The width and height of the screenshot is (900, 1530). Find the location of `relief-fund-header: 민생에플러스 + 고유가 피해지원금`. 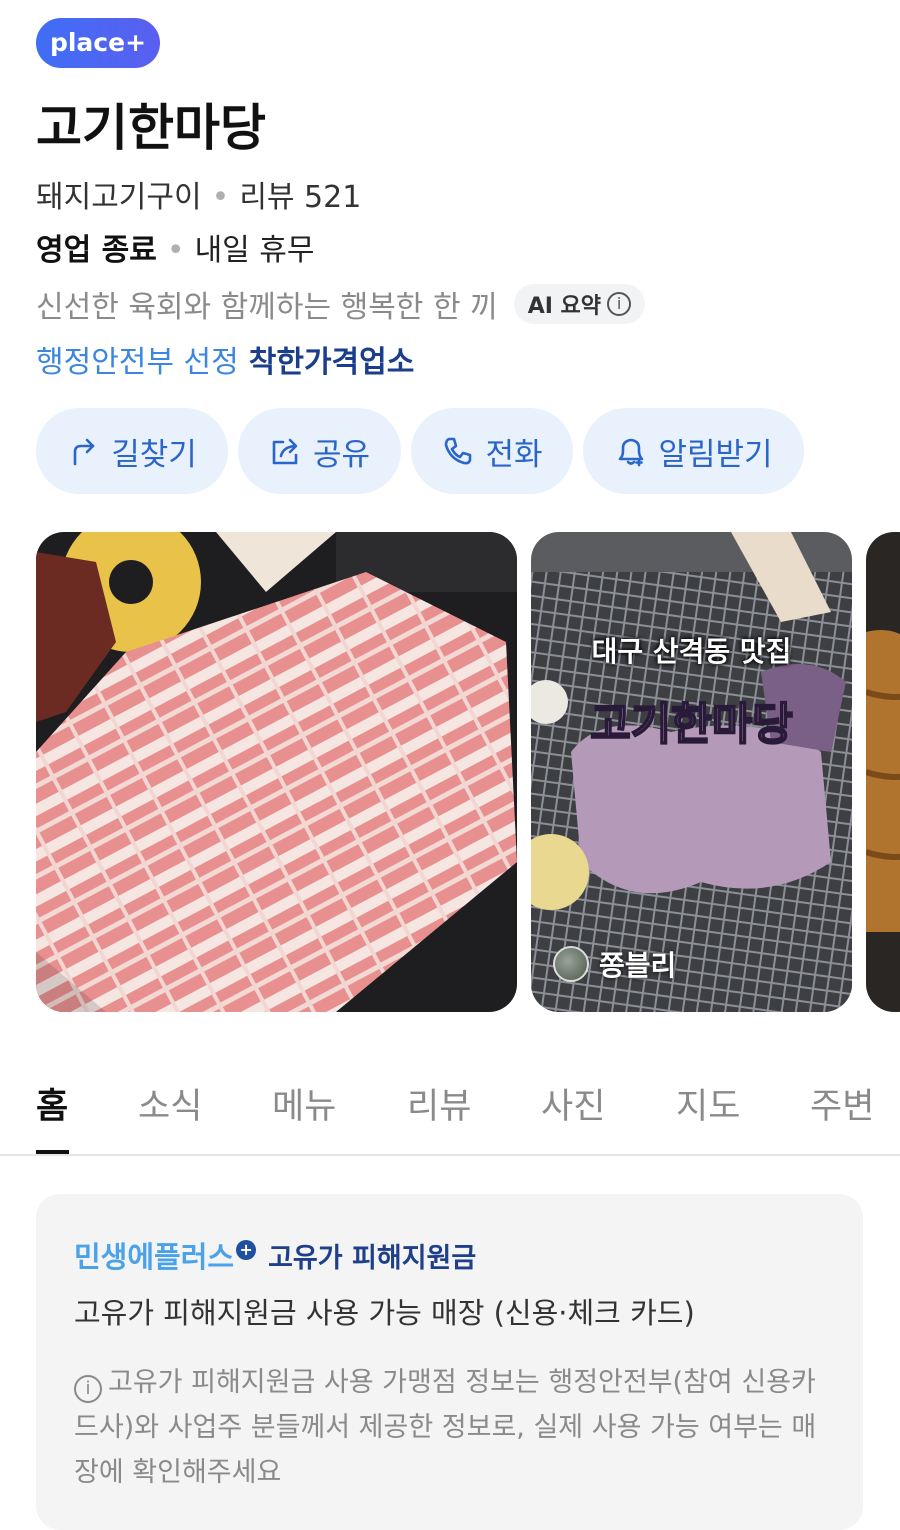

relief-fund-header: 민생에플러스 + 고유가 피해지원금 is located at coordinates (275, 1255).